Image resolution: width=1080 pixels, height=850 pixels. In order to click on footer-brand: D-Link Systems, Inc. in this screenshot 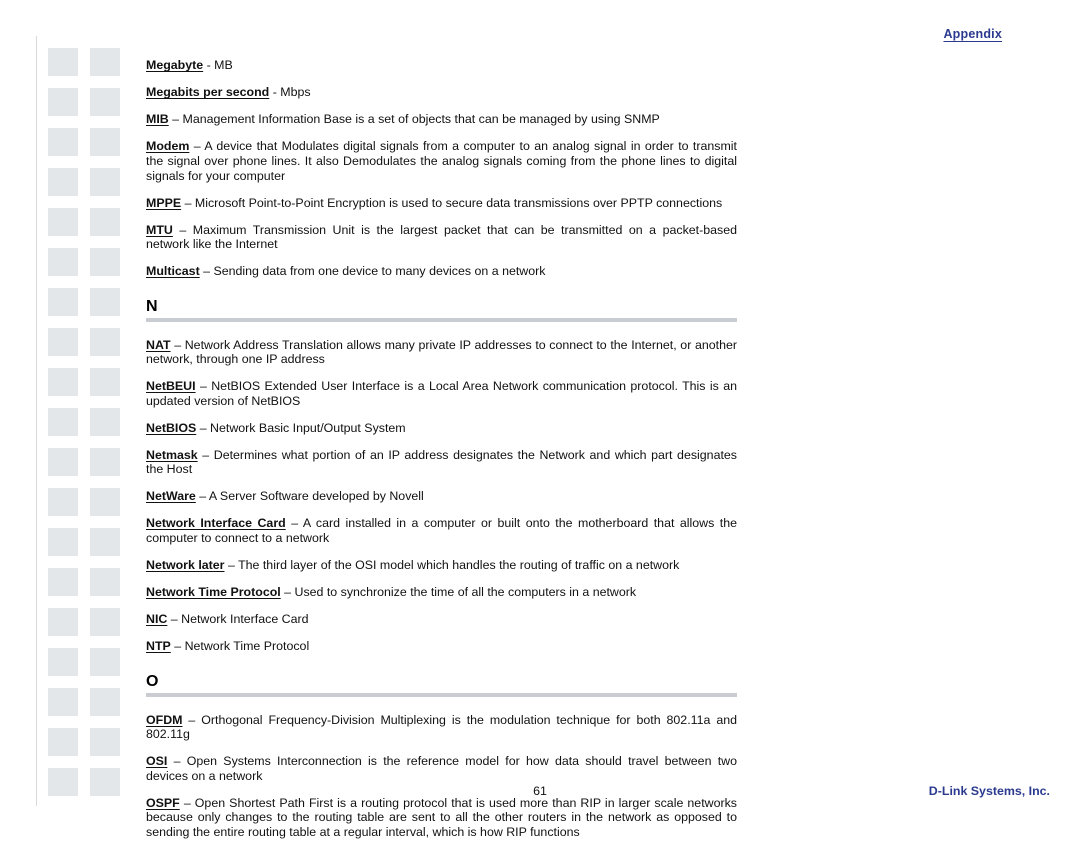, I will do `click(989, 791)`.